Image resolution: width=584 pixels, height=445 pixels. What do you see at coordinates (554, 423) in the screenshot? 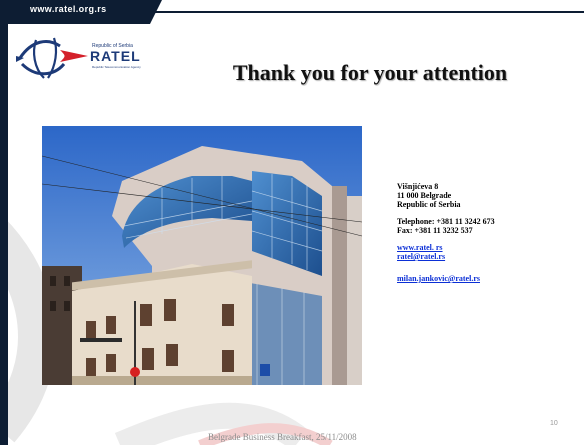
I see `page-number: 10` at bounding box center [554, 423].